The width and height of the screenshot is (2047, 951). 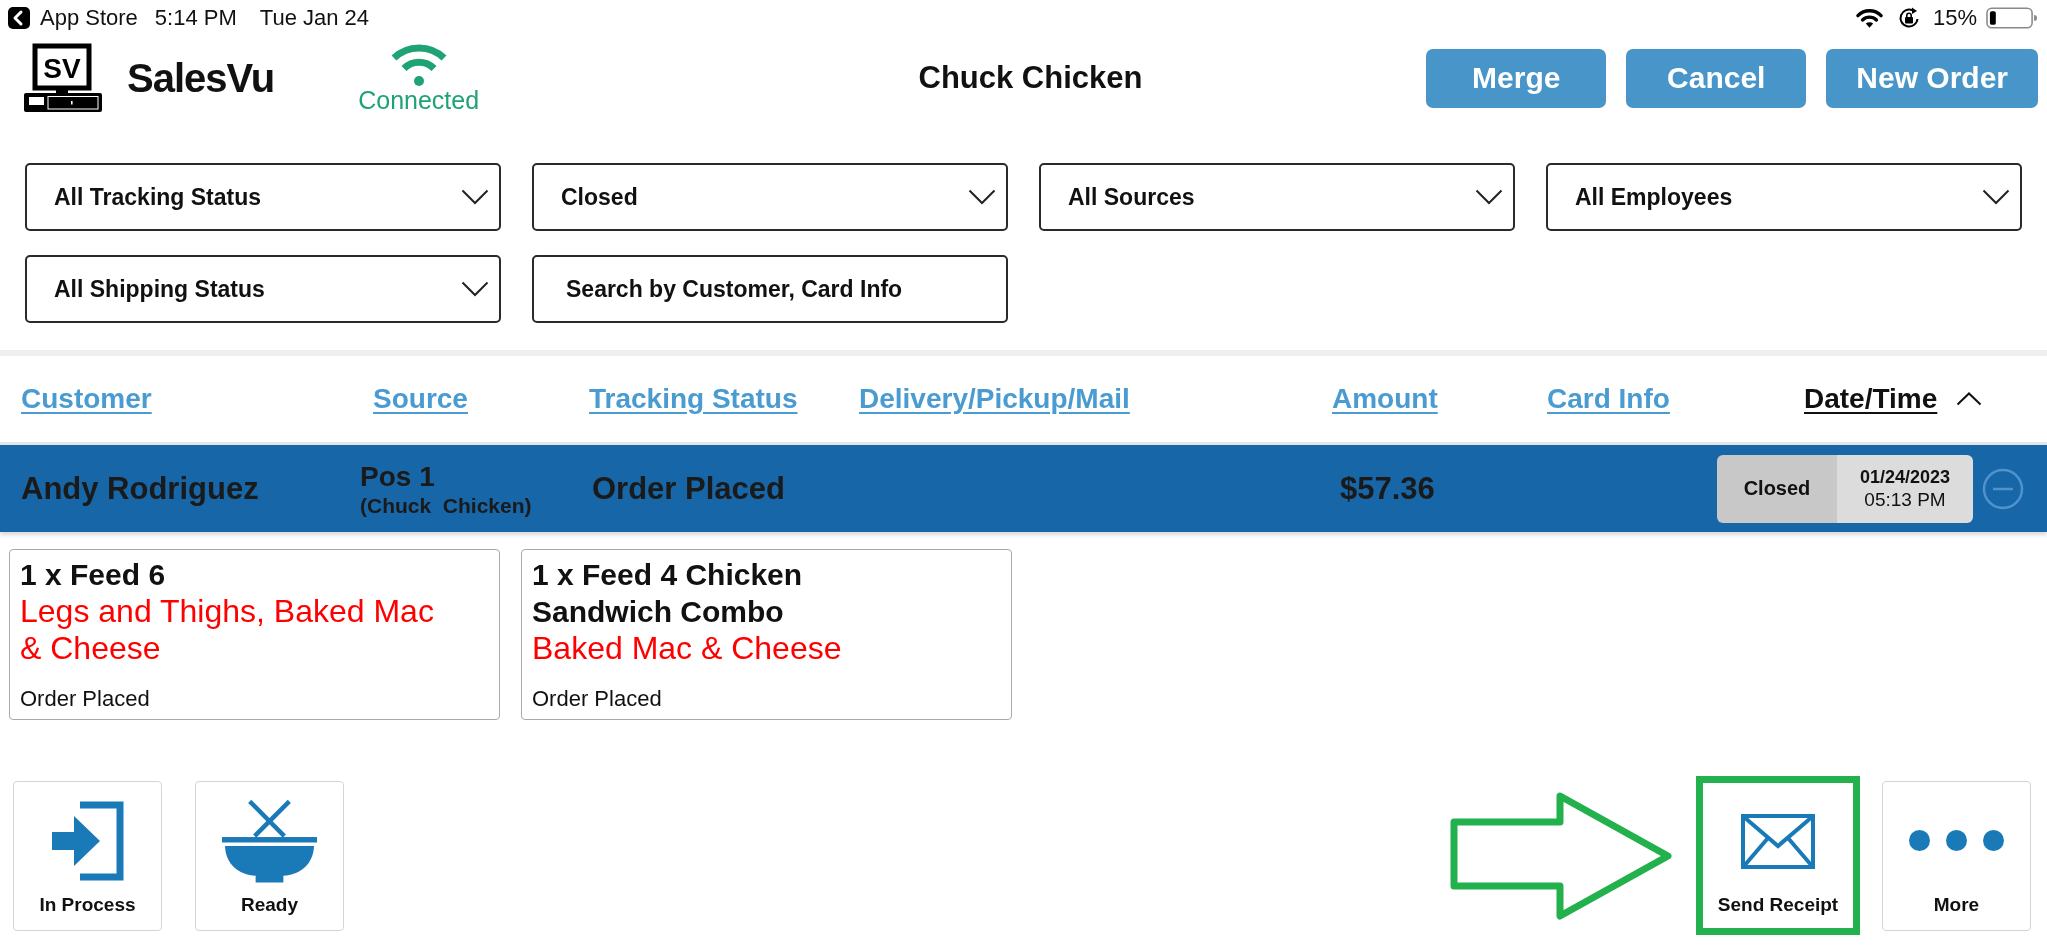 What do you see at coordinates (89, 18) in the screenshot?
I see `back-link: App Store` at bounding box center [89, 18].